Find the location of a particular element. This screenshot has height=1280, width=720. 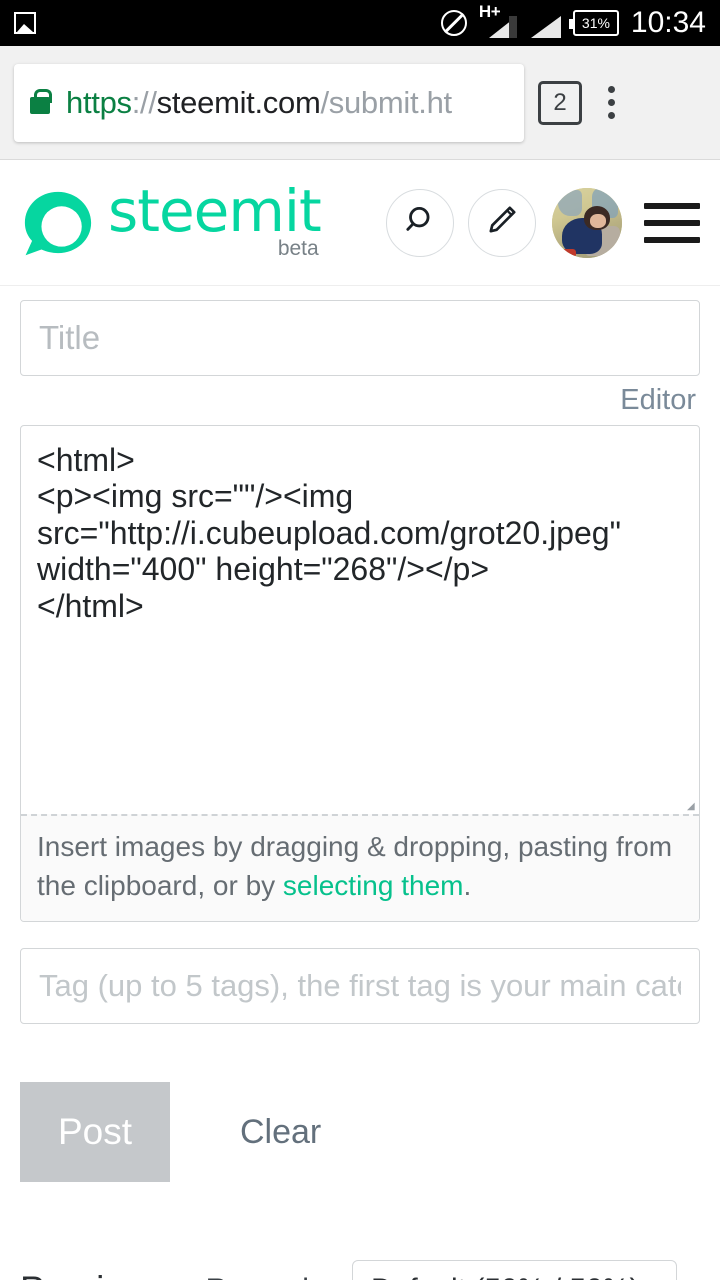

new-post-button is located at coordinates (502, 222).